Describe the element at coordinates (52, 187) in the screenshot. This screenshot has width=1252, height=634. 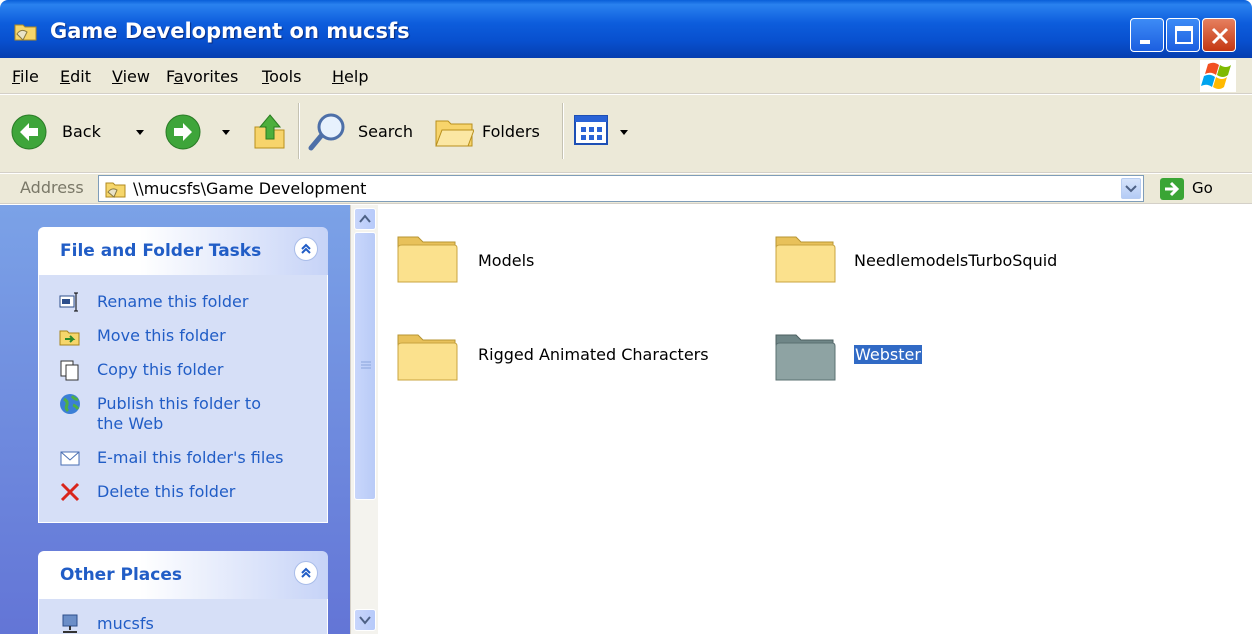
I see `address-label: Address` at that location.